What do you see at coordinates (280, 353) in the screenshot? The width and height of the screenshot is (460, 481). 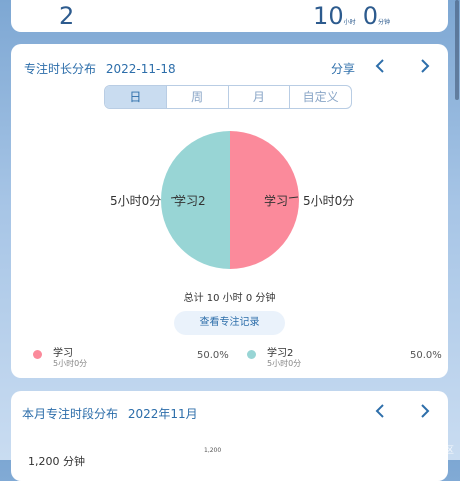 I see `legend-name-study2: 学习2` at bounding box center [280, 353].